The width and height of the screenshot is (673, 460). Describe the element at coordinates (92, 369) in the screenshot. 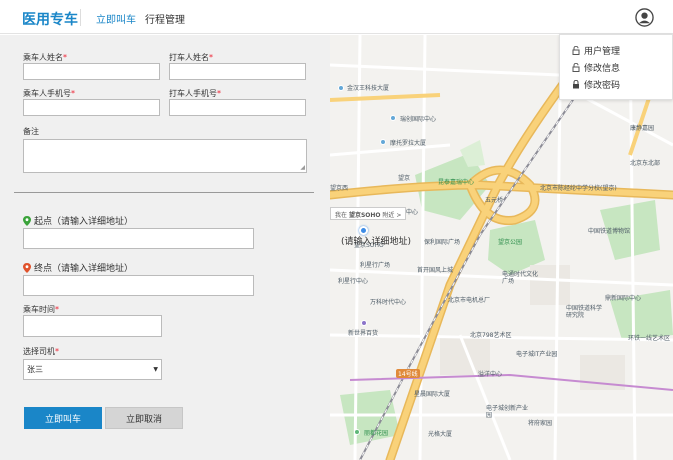

I see `driver-select: 张三 ▼` at that location.